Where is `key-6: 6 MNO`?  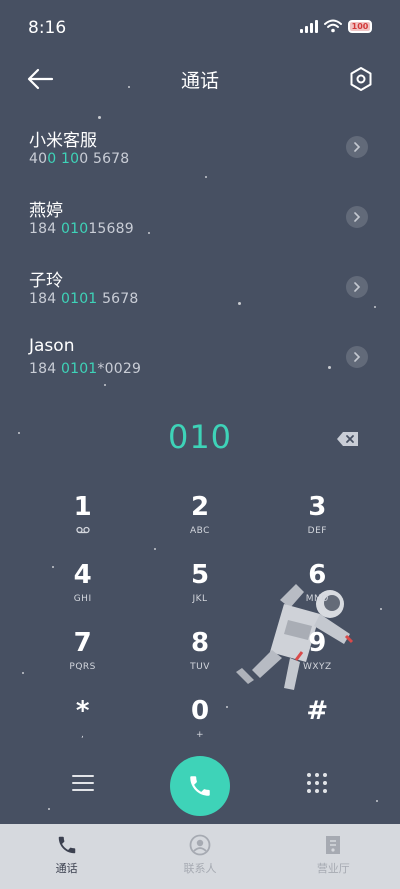
key-6: 6 MNO is located at coordinates (317, 586).